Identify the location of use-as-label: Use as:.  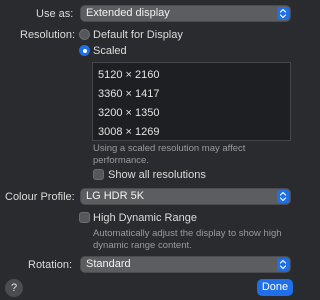
(55, 14).